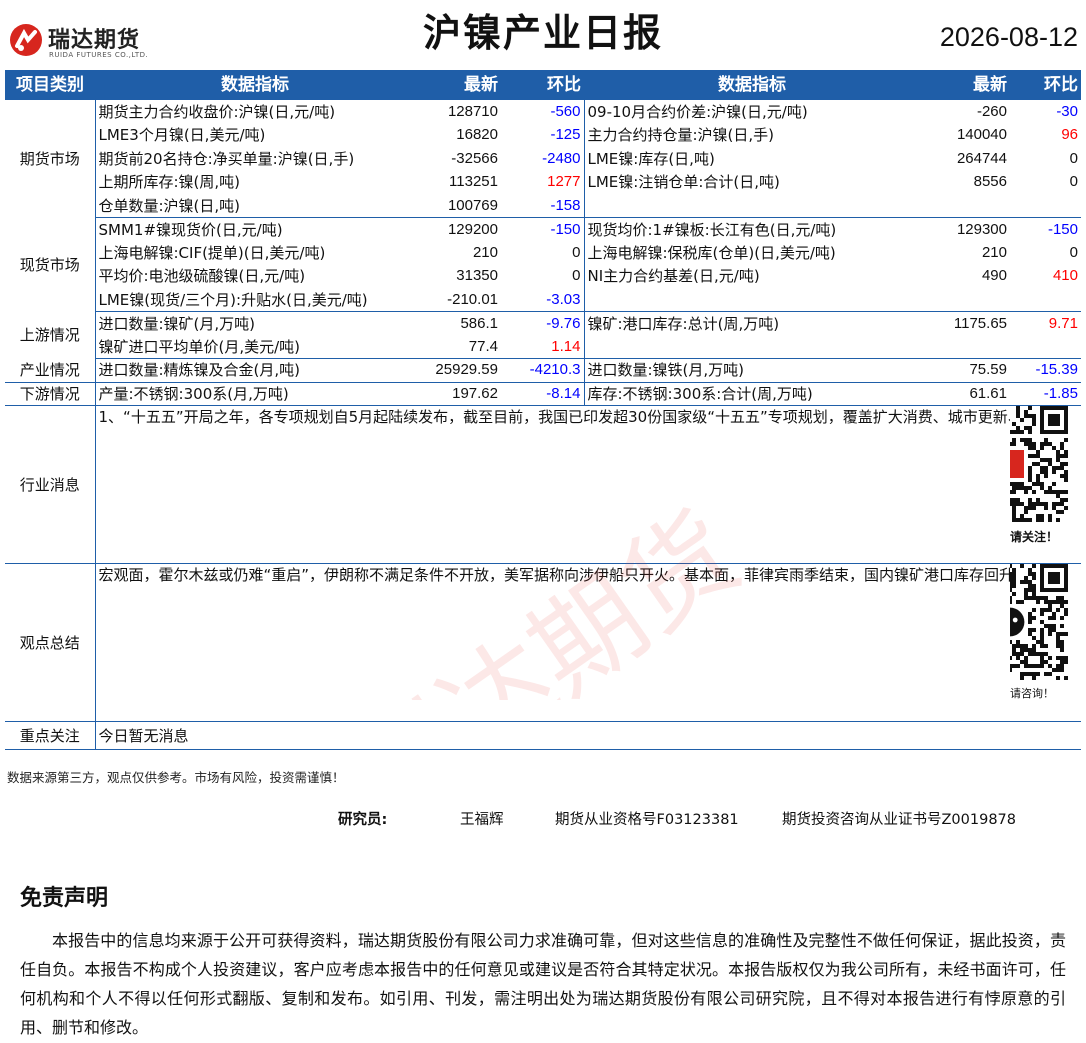 Image resolution: width=1086 pixels, height=1043 pixels. I want to click on indicator-name: NI主力合约基差(日,元/吨), so click(673, 276).